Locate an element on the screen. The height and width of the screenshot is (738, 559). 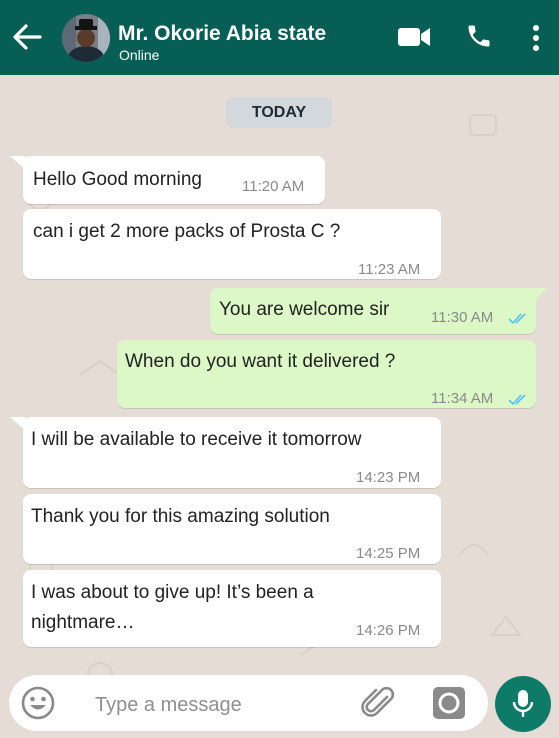
contact-avatar is located at coordinates (86, 38).